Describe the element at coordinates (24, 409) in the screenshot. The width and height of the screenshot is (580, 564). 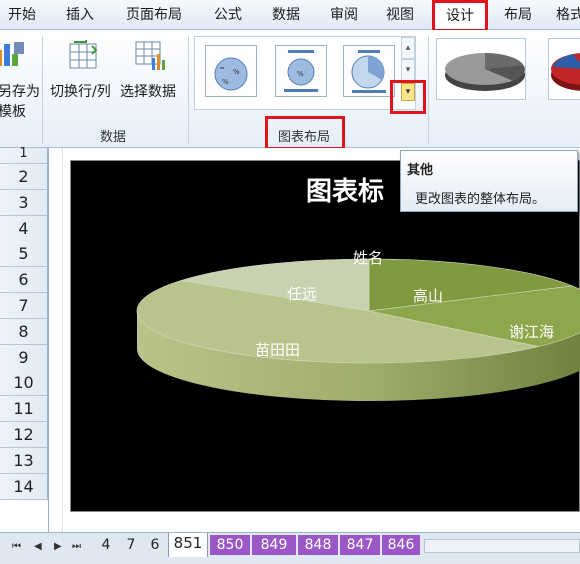
I see `row-header: 11` at that location.